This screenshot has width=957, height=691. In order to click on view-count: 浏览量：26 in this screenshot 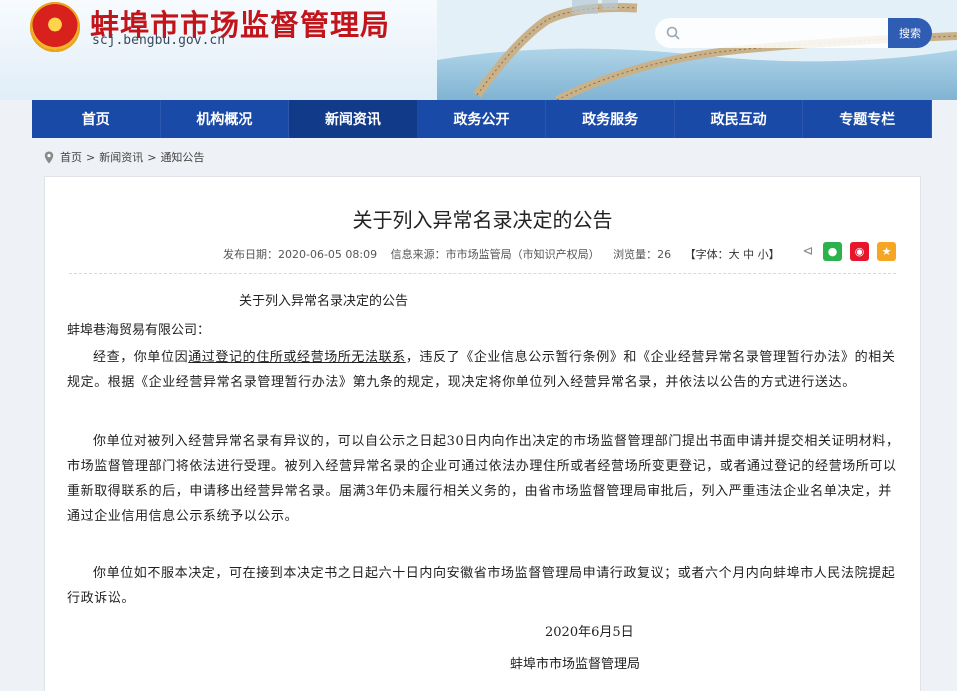, I will do `click(642, 254)`.